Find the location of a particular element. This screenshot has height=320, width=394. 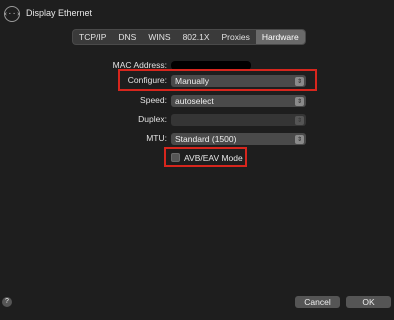

mtu-label: MTU: is located at coordinates (156, 138).